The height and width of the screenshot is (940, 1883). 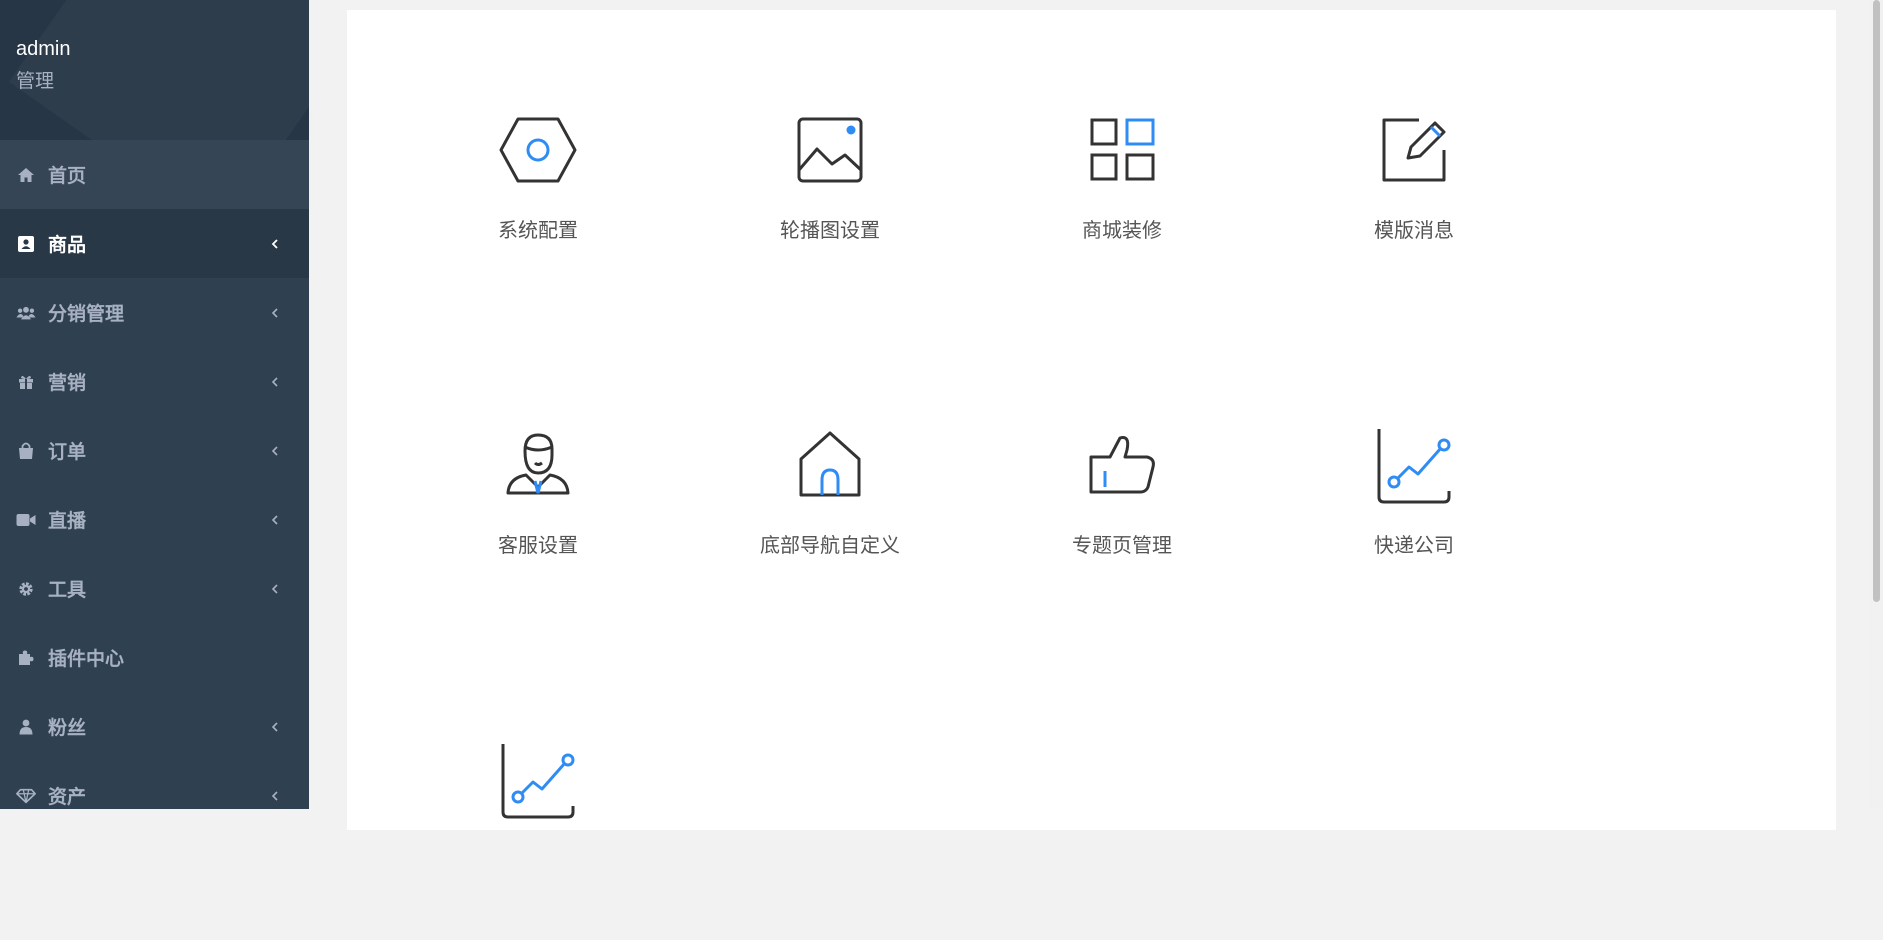 What do you see at coordinates (67, 797) in the screenshot?
I see `sidebar-item-label: 资产` at bounding box center [67, 797].